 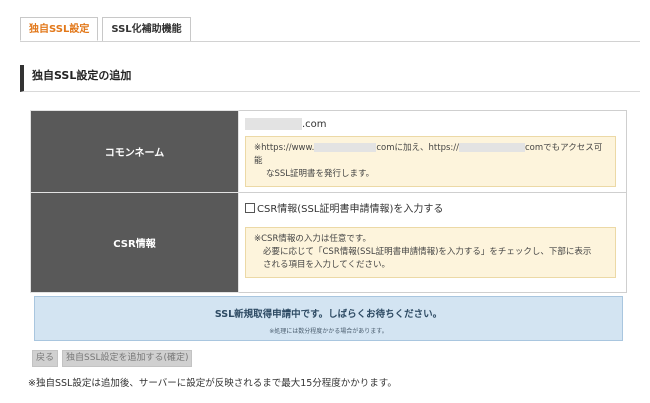 I want to click on section-title: 独自SSL設定の追加, so click(x=330, y=78).